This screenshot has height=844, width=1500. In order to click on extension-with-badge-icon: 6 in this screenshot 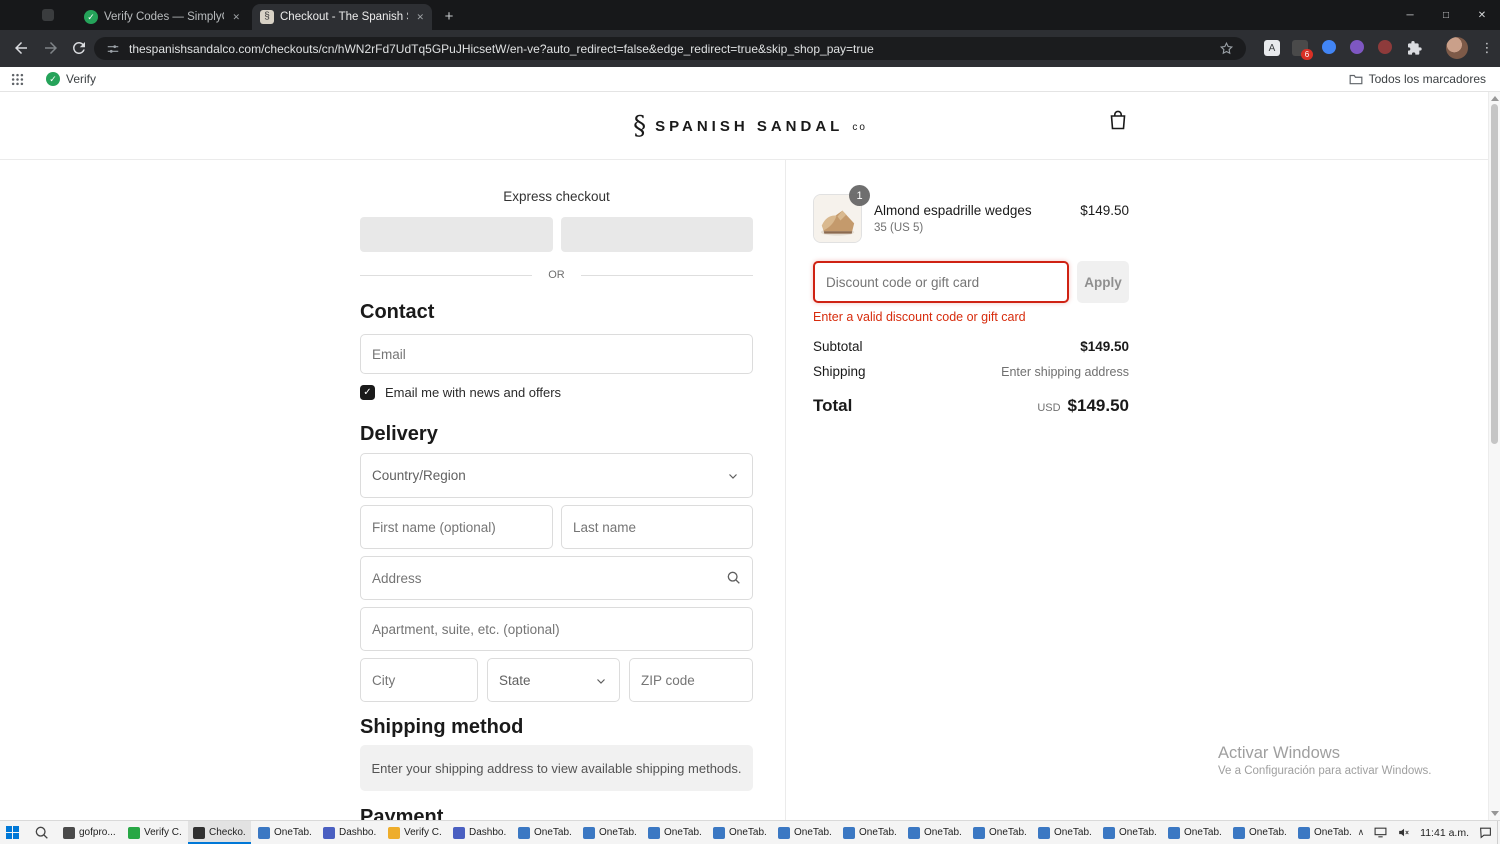, I will do `click(1302, 50)`.